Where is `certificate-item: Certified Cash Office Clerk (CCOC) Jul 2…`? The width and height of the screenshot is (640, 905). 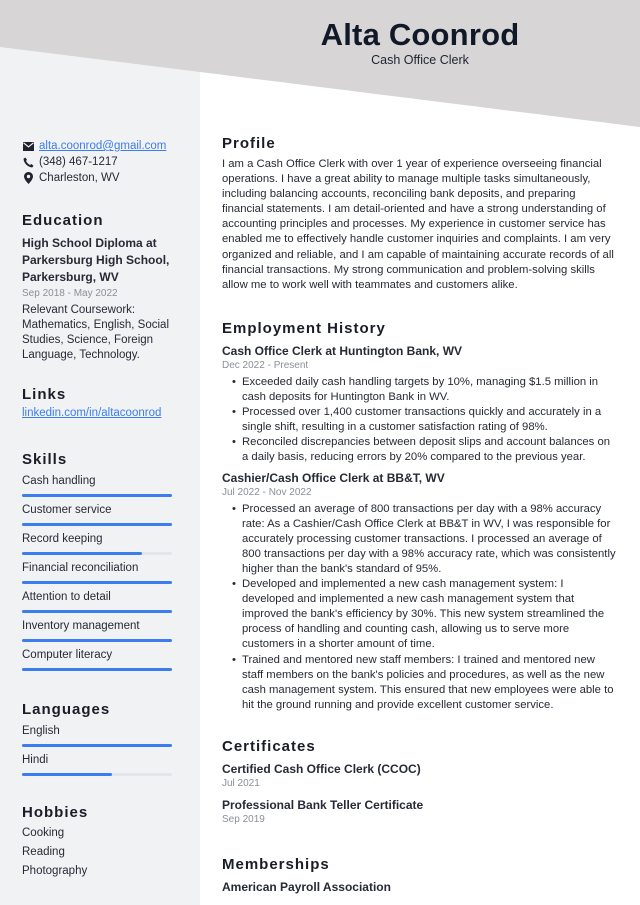
certificate-item: Certified Cash Office Clerk (CCOC) Jul 2… is located at coordinates (419, 776).